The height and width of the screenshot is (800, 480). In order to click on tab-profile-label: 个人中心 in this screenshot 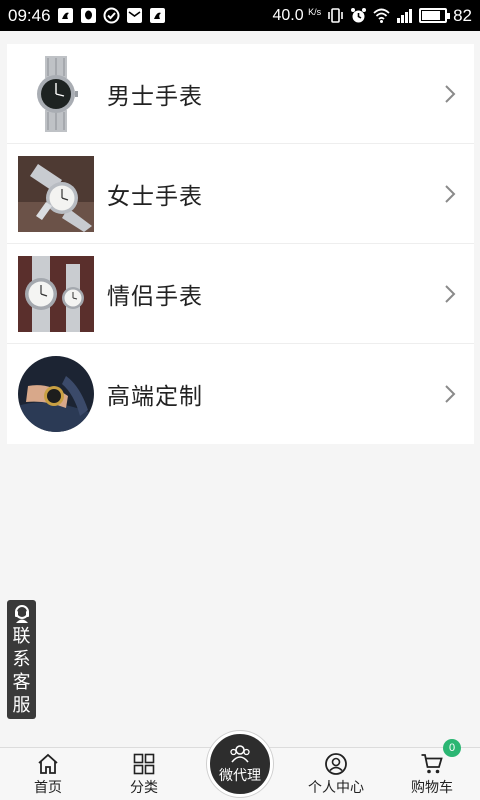, I will do `click(336, 788)`.